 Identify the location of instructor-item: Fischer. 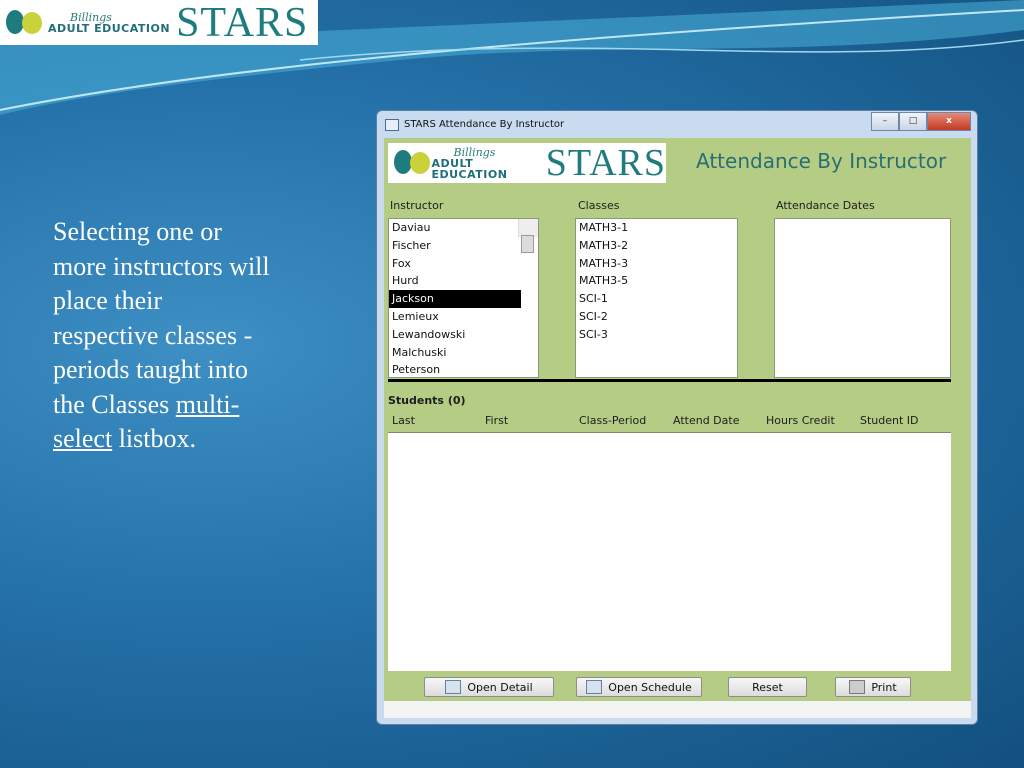
(455, 246).